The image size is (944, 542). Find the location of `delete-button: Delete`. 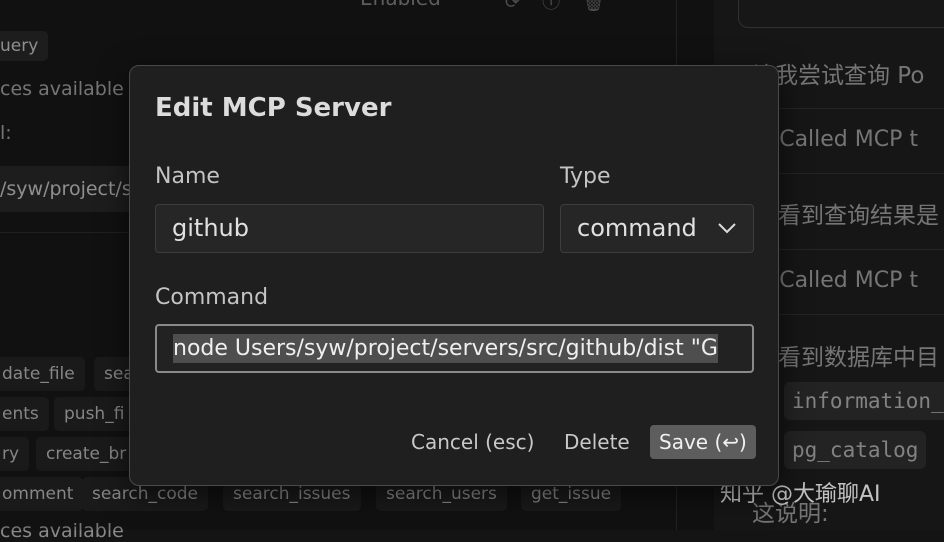

delete-button: Delete is located at coordinates (597, 442).